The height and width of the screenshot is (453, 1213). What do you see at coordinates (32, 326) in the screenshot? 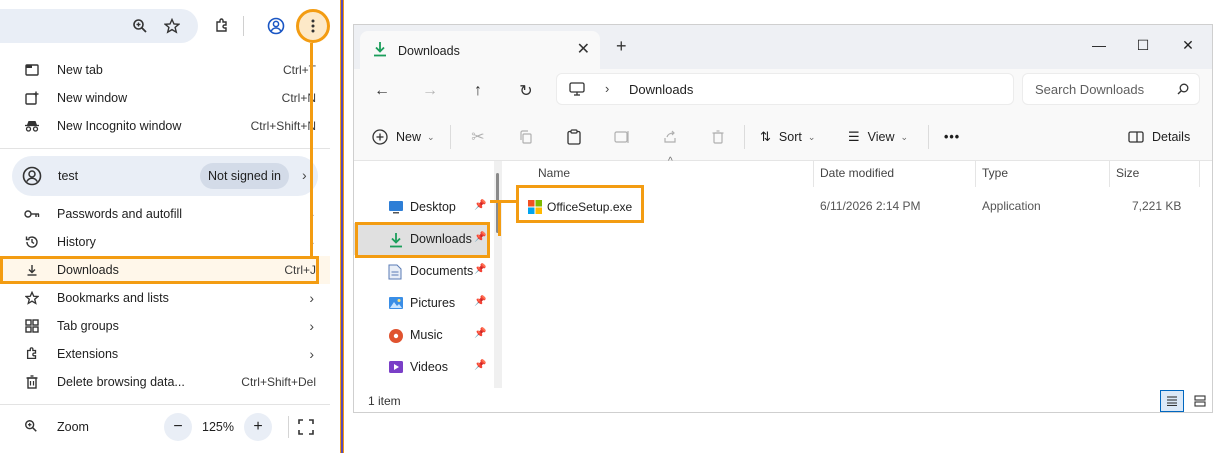
I see `tab-groups-icon` at bounding box center [32, 326].